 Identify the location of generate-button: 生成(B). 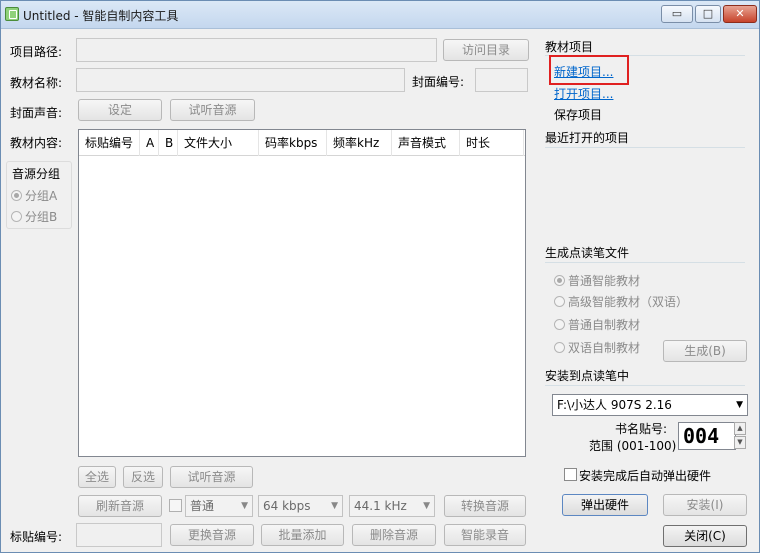
(705, 351).